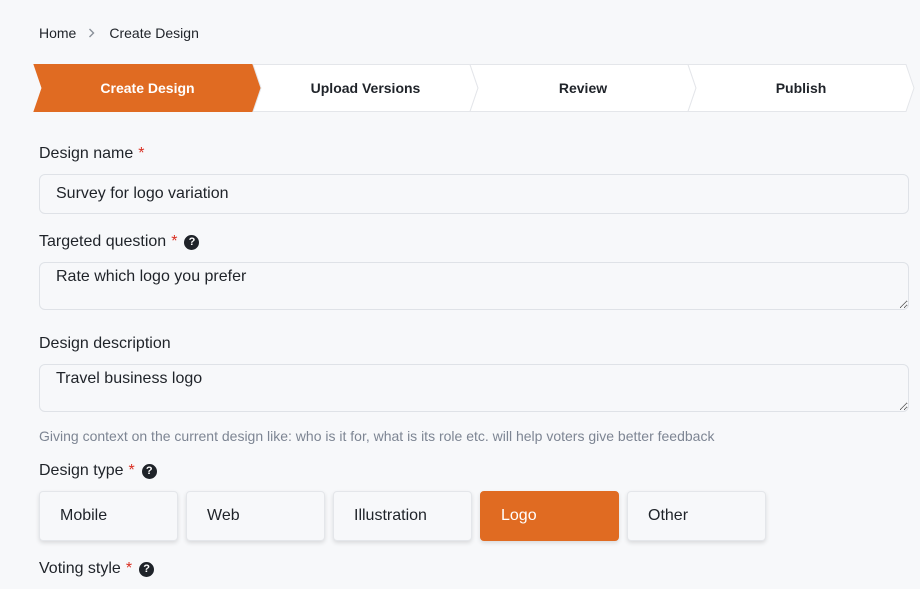  I want to click on design-type-illustration: Illustration, so click(402, 516).